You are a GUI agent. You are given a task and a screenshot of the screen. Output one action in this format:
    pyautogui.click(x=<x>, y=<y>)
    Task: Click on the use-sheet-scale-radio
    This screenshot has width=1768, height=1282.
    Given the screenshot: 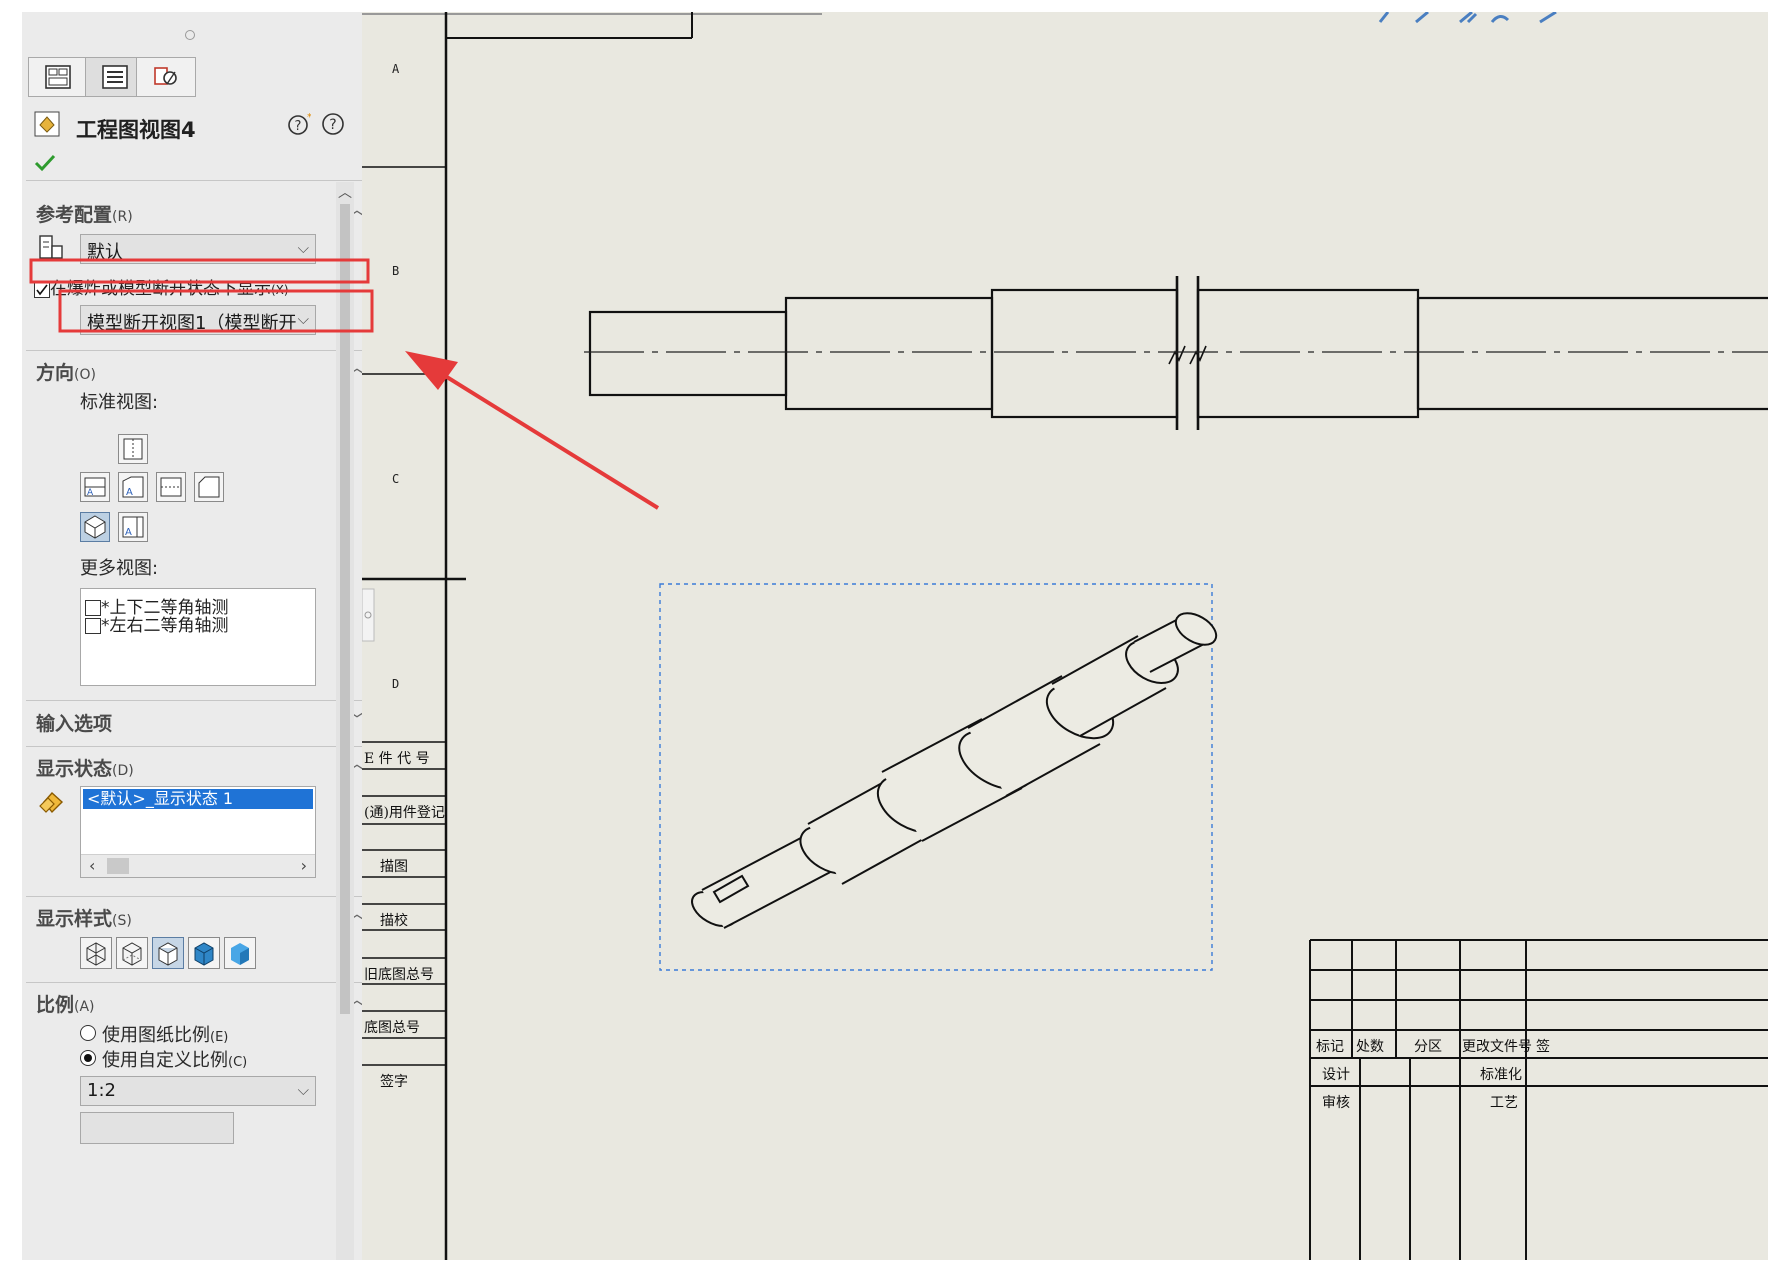 What is the action you would take?
    pyautogui.click(x=88, y=1033)
    